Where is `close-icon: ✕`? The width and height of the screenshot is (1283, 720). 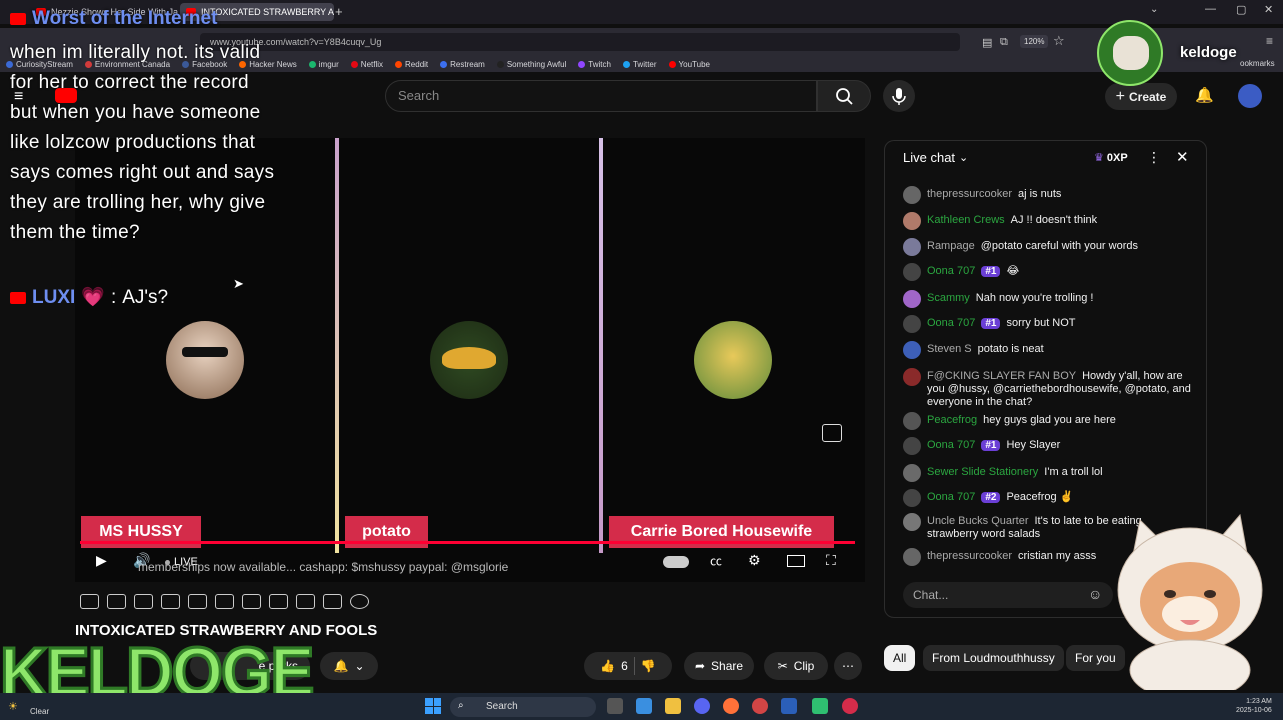 close-icon: ✕ is located at coordinates (1268, 9).